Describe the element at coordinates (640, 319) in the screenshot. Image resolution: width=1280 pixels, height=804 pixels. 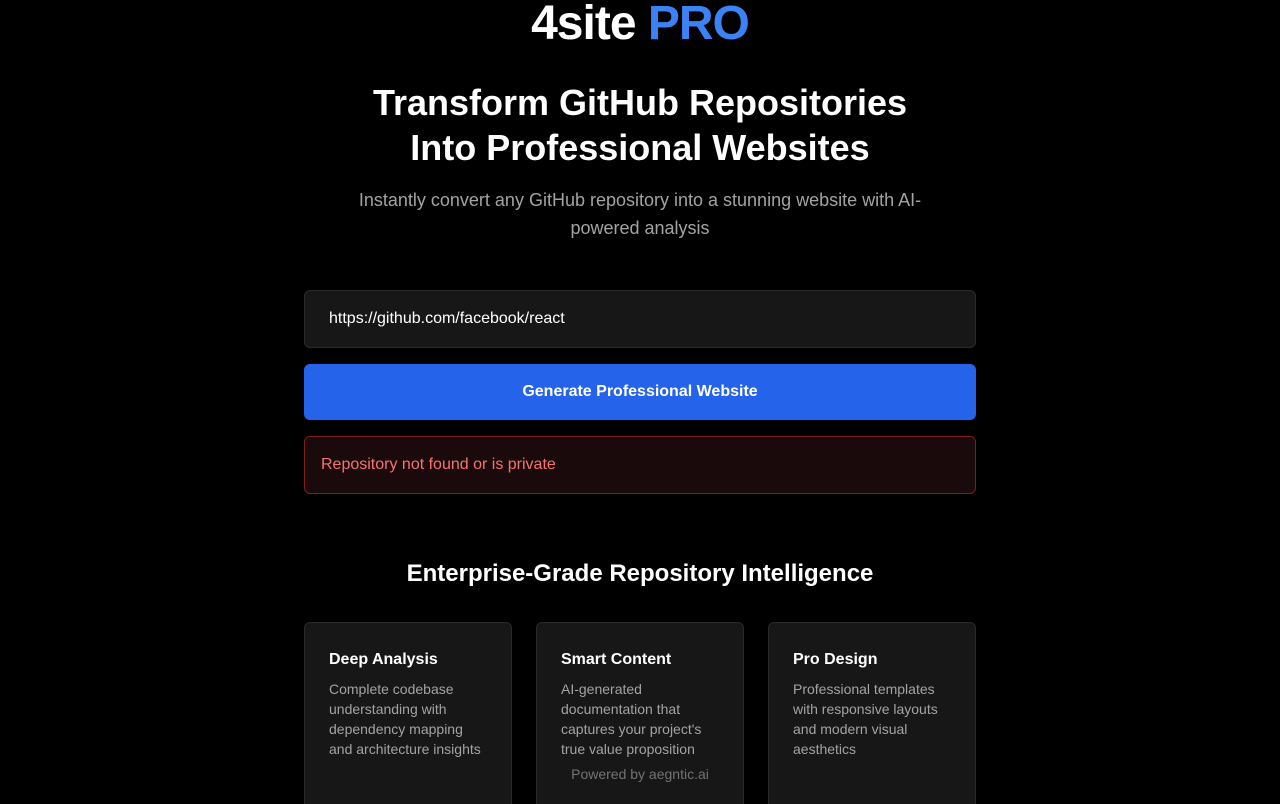
I see `repo-url-input` at that location.